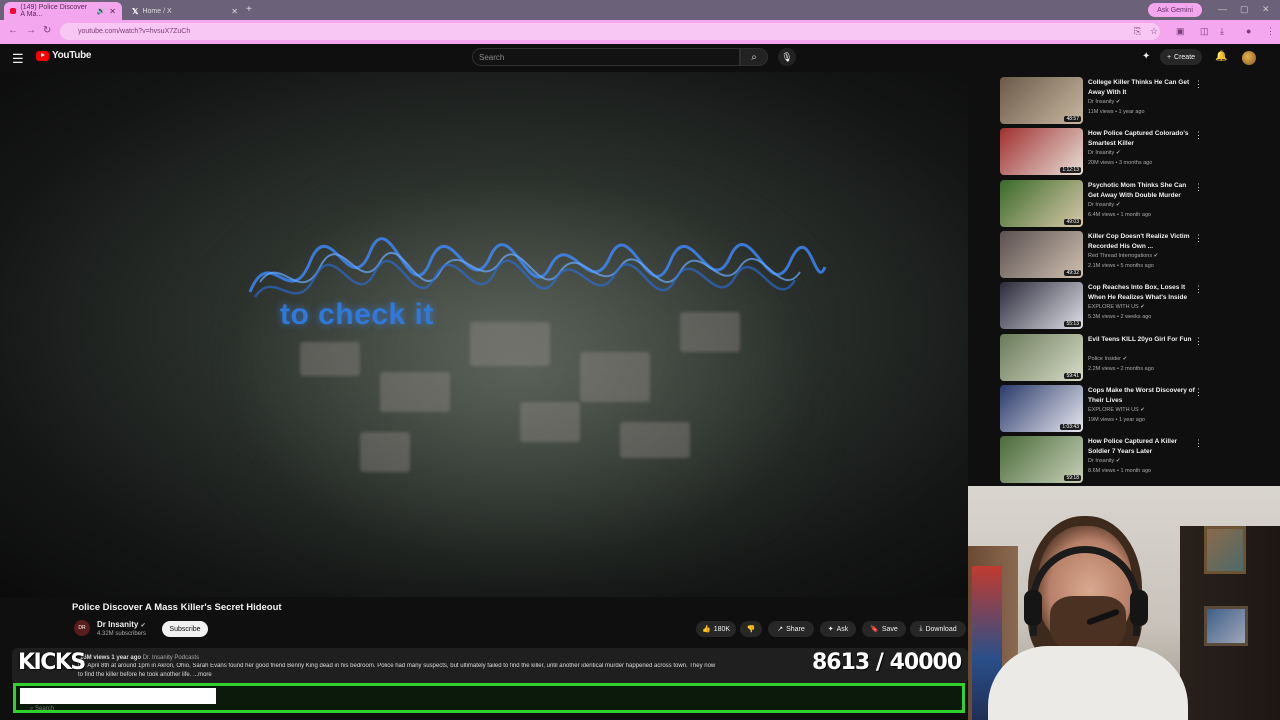  I want to click on related-video-channel-name: EXPLORE WITH US, so click(1113, 409).